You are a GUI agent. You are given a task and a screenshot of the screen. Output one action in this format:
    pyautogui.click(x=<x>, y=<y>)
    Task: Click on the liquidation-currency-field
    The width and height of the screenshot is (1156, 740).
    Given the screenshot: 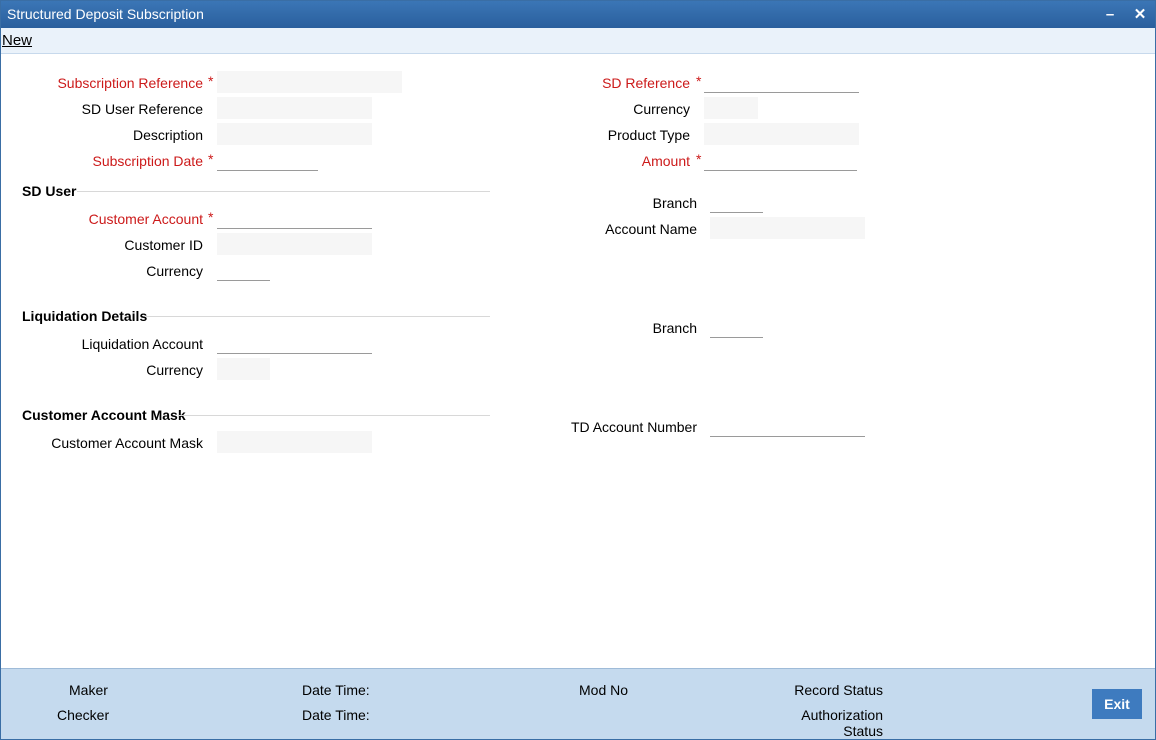 What is the action you would take?
    pyautogui.click(x=243, y=369)
    